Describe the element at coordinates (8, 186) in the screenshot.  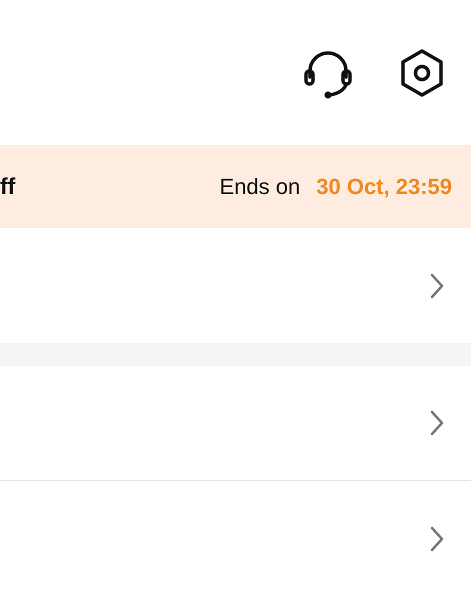
I see `promo-title: ff` at that location.